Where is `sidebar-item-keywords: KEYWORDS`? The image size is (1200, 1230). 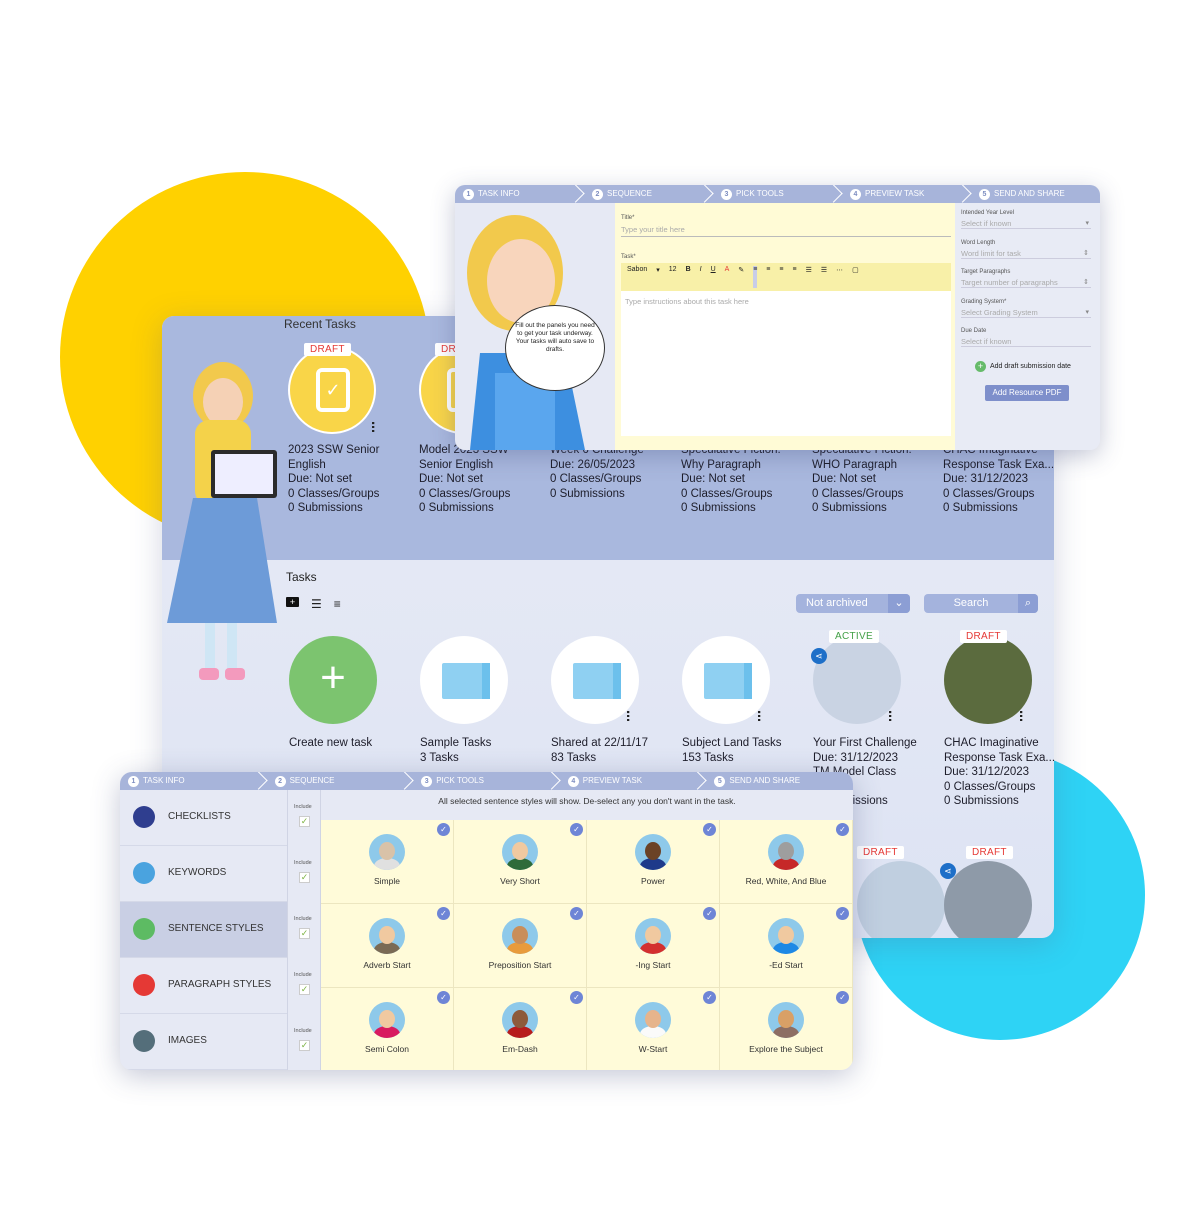
sidebar-item-keywords: KEYWORDS is located at coordinates (203, 874).